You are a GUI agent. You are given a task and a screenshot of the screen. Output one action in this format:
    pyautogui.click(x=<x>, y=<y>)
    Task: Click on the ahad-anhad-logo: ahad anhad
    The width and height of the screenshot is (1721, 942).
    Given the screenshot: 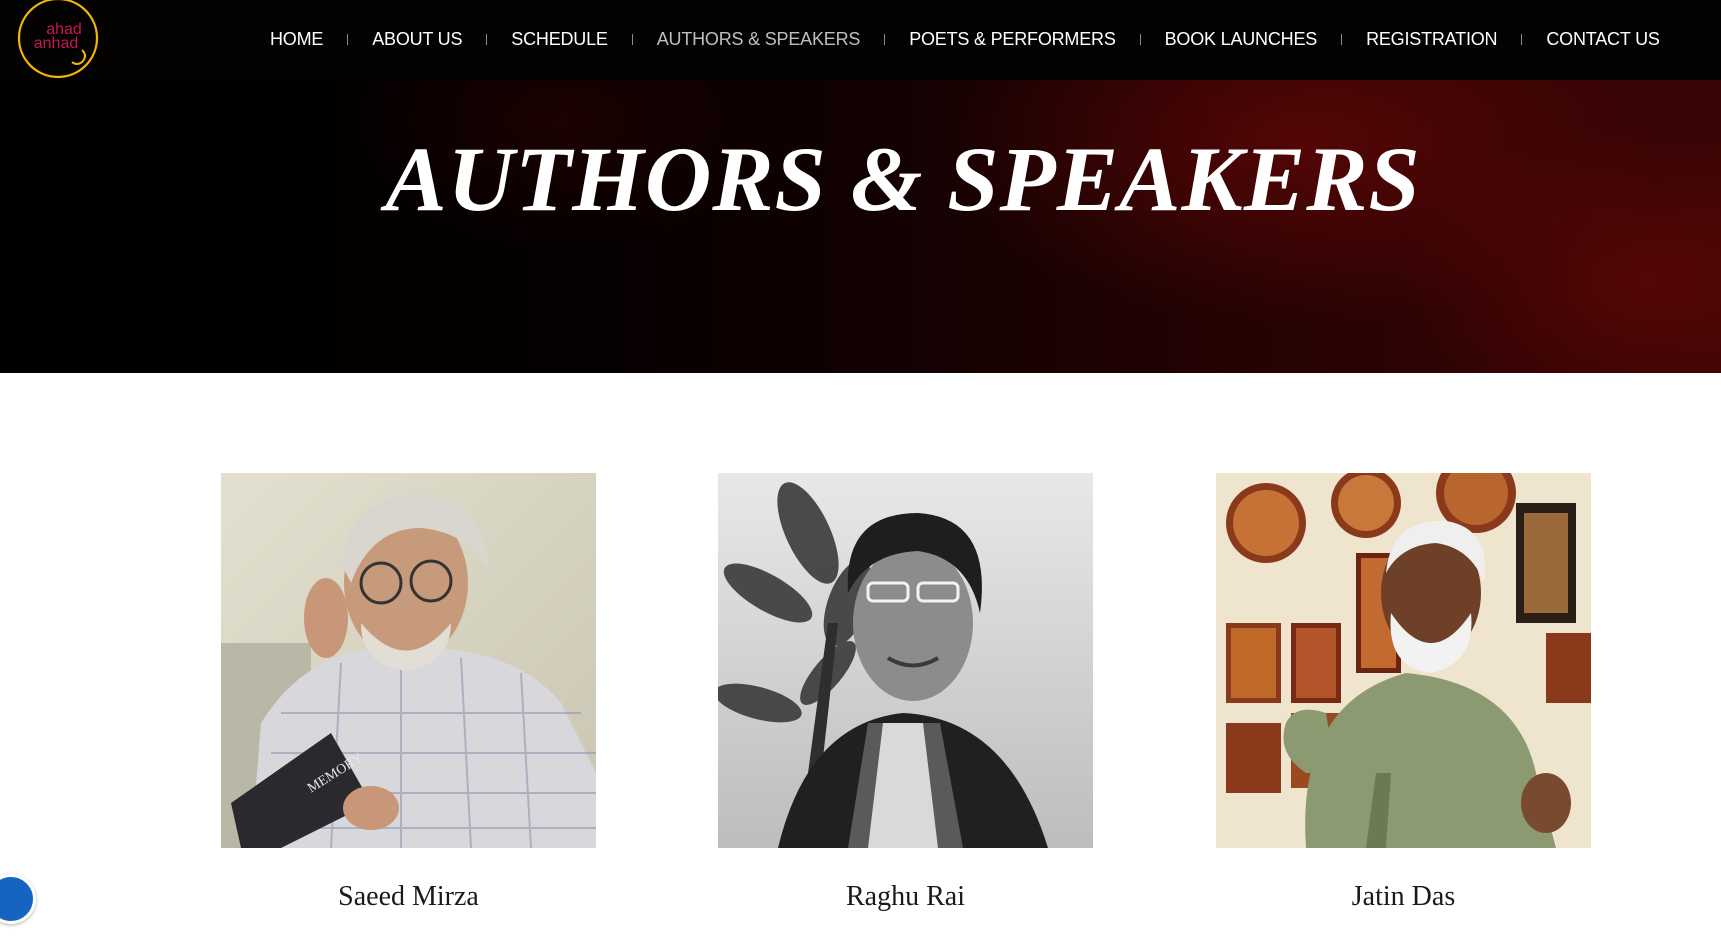 What is the action you would take?
    pyautogui.click(x=59, y=40)
    